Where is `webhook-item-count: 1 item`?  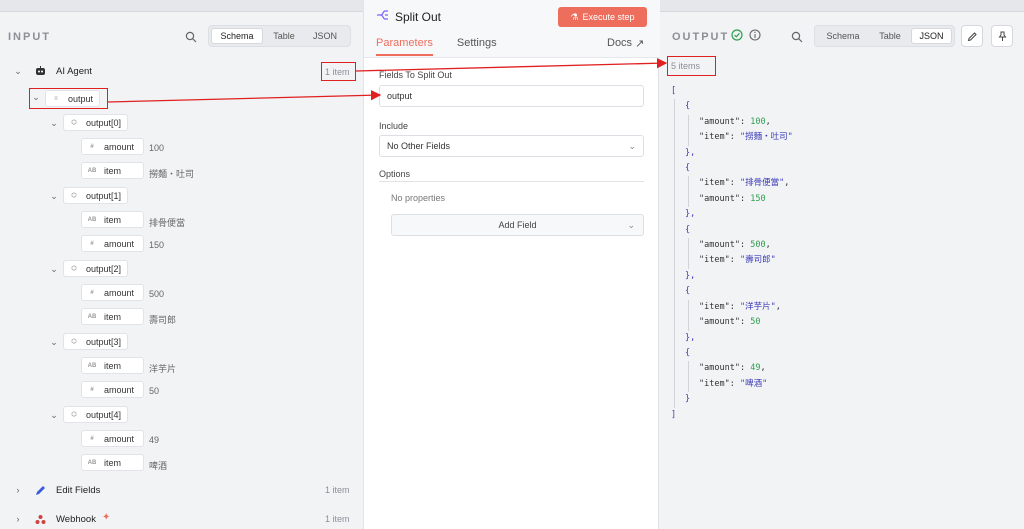
webhook-item-count: 1 item is located at coordinates (337, 519).